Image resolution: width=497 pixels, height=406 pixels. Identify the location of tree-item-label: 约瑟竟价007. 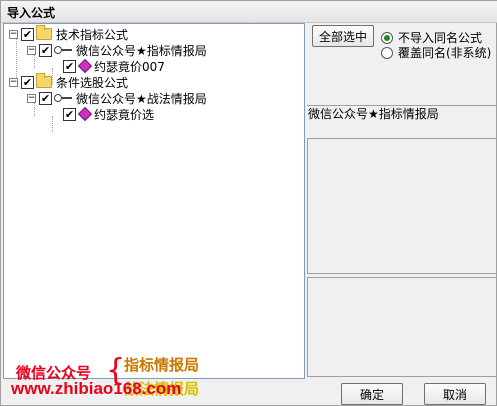
(129, 66).